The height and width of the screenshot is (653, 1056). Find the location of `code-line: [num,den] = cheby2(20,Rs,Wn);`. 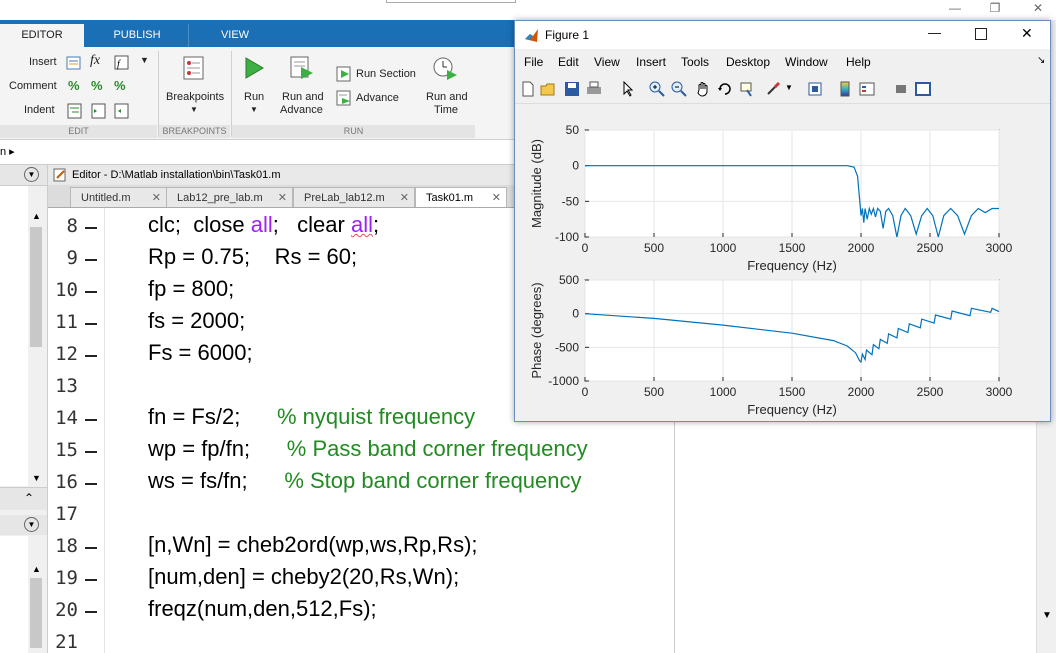

code-line: [num,den] = cheby2(20,Rs,Wn); is located at coordinates (303, 577).